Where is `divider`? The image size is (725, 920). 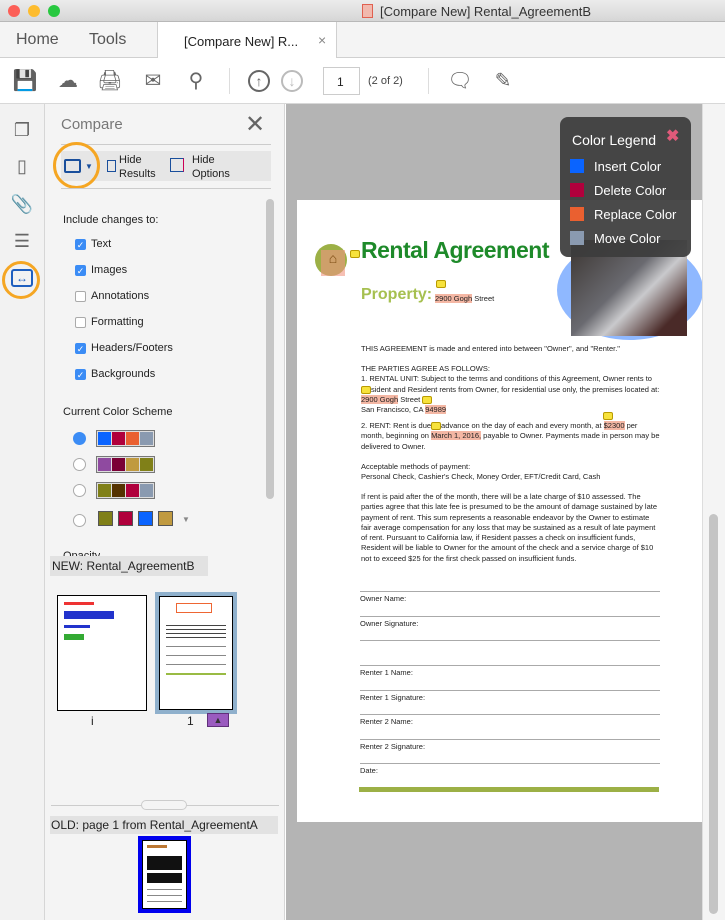 divider is located at coordinates (229, 81).